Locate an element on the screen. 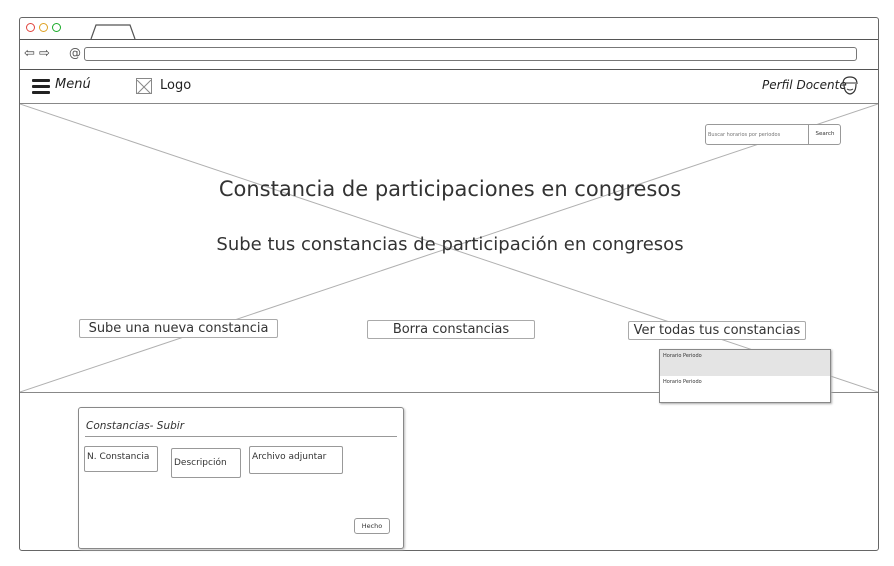 The width and height of the screenshot is (894, 566). upload-certificate-button: Sube una nueva constancia is located at coordinates (178, 328).